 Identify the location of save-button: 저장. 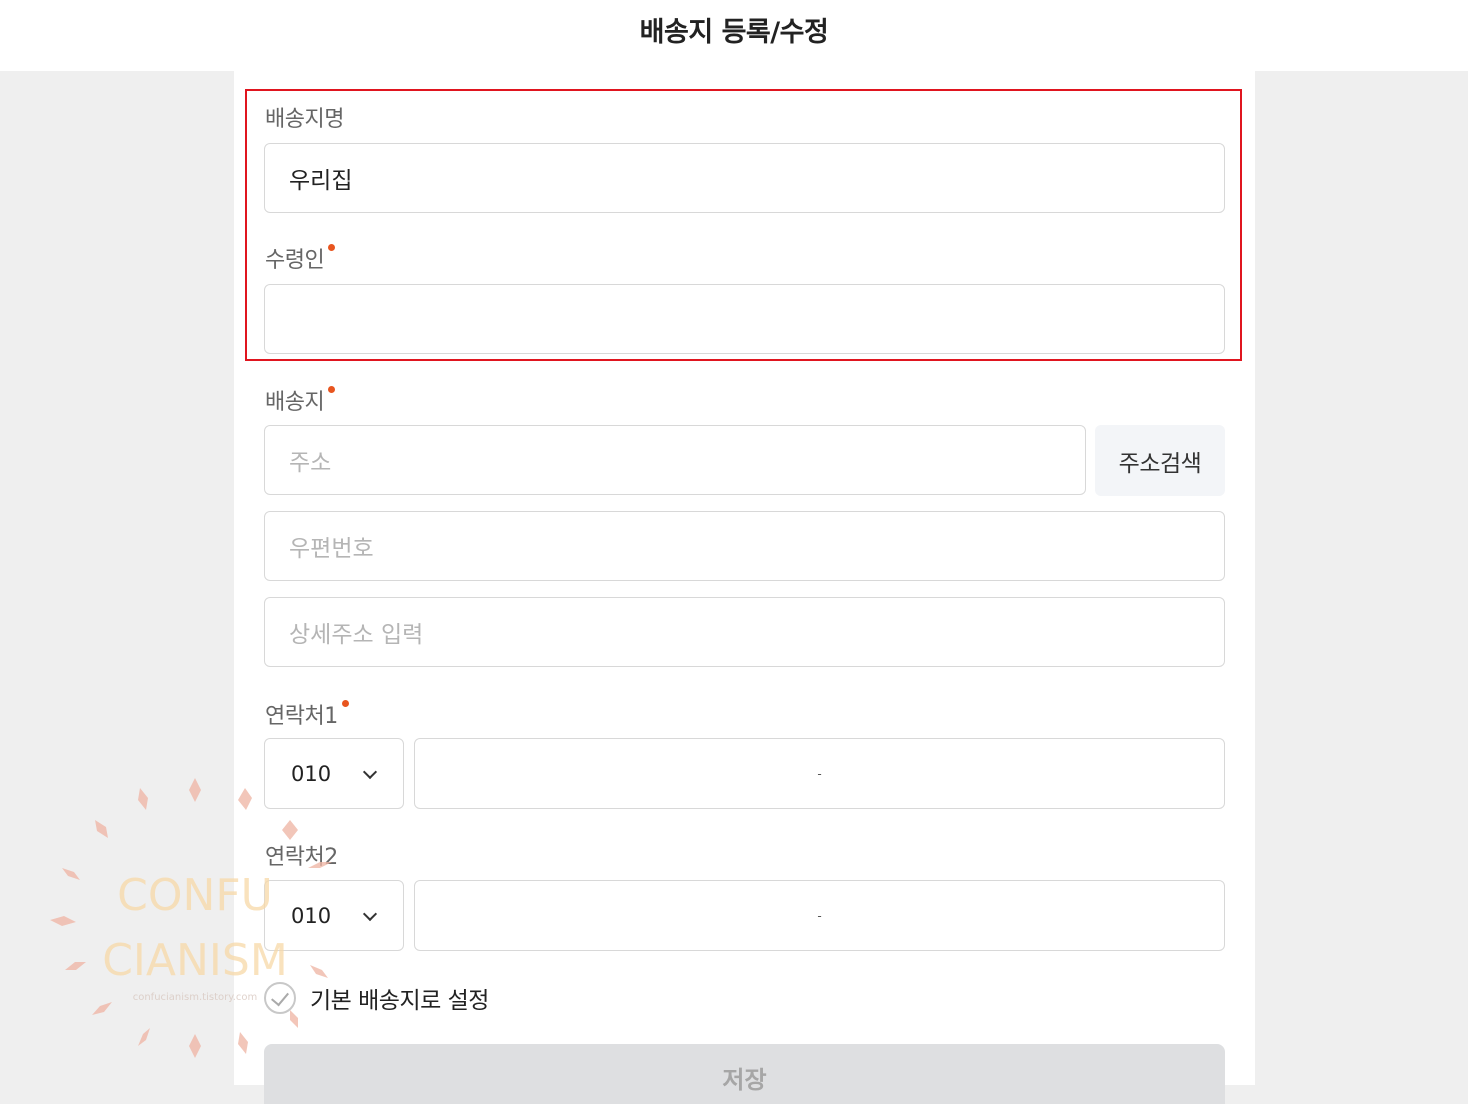
(744, 1074).